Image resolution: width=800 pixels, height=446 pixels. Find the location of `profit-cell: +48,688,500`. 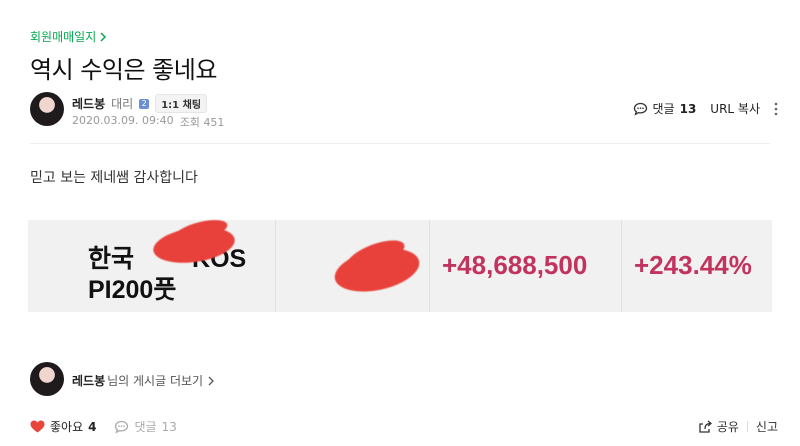

profit-cell: +48,688,500 is located at coordinates (525, 266).